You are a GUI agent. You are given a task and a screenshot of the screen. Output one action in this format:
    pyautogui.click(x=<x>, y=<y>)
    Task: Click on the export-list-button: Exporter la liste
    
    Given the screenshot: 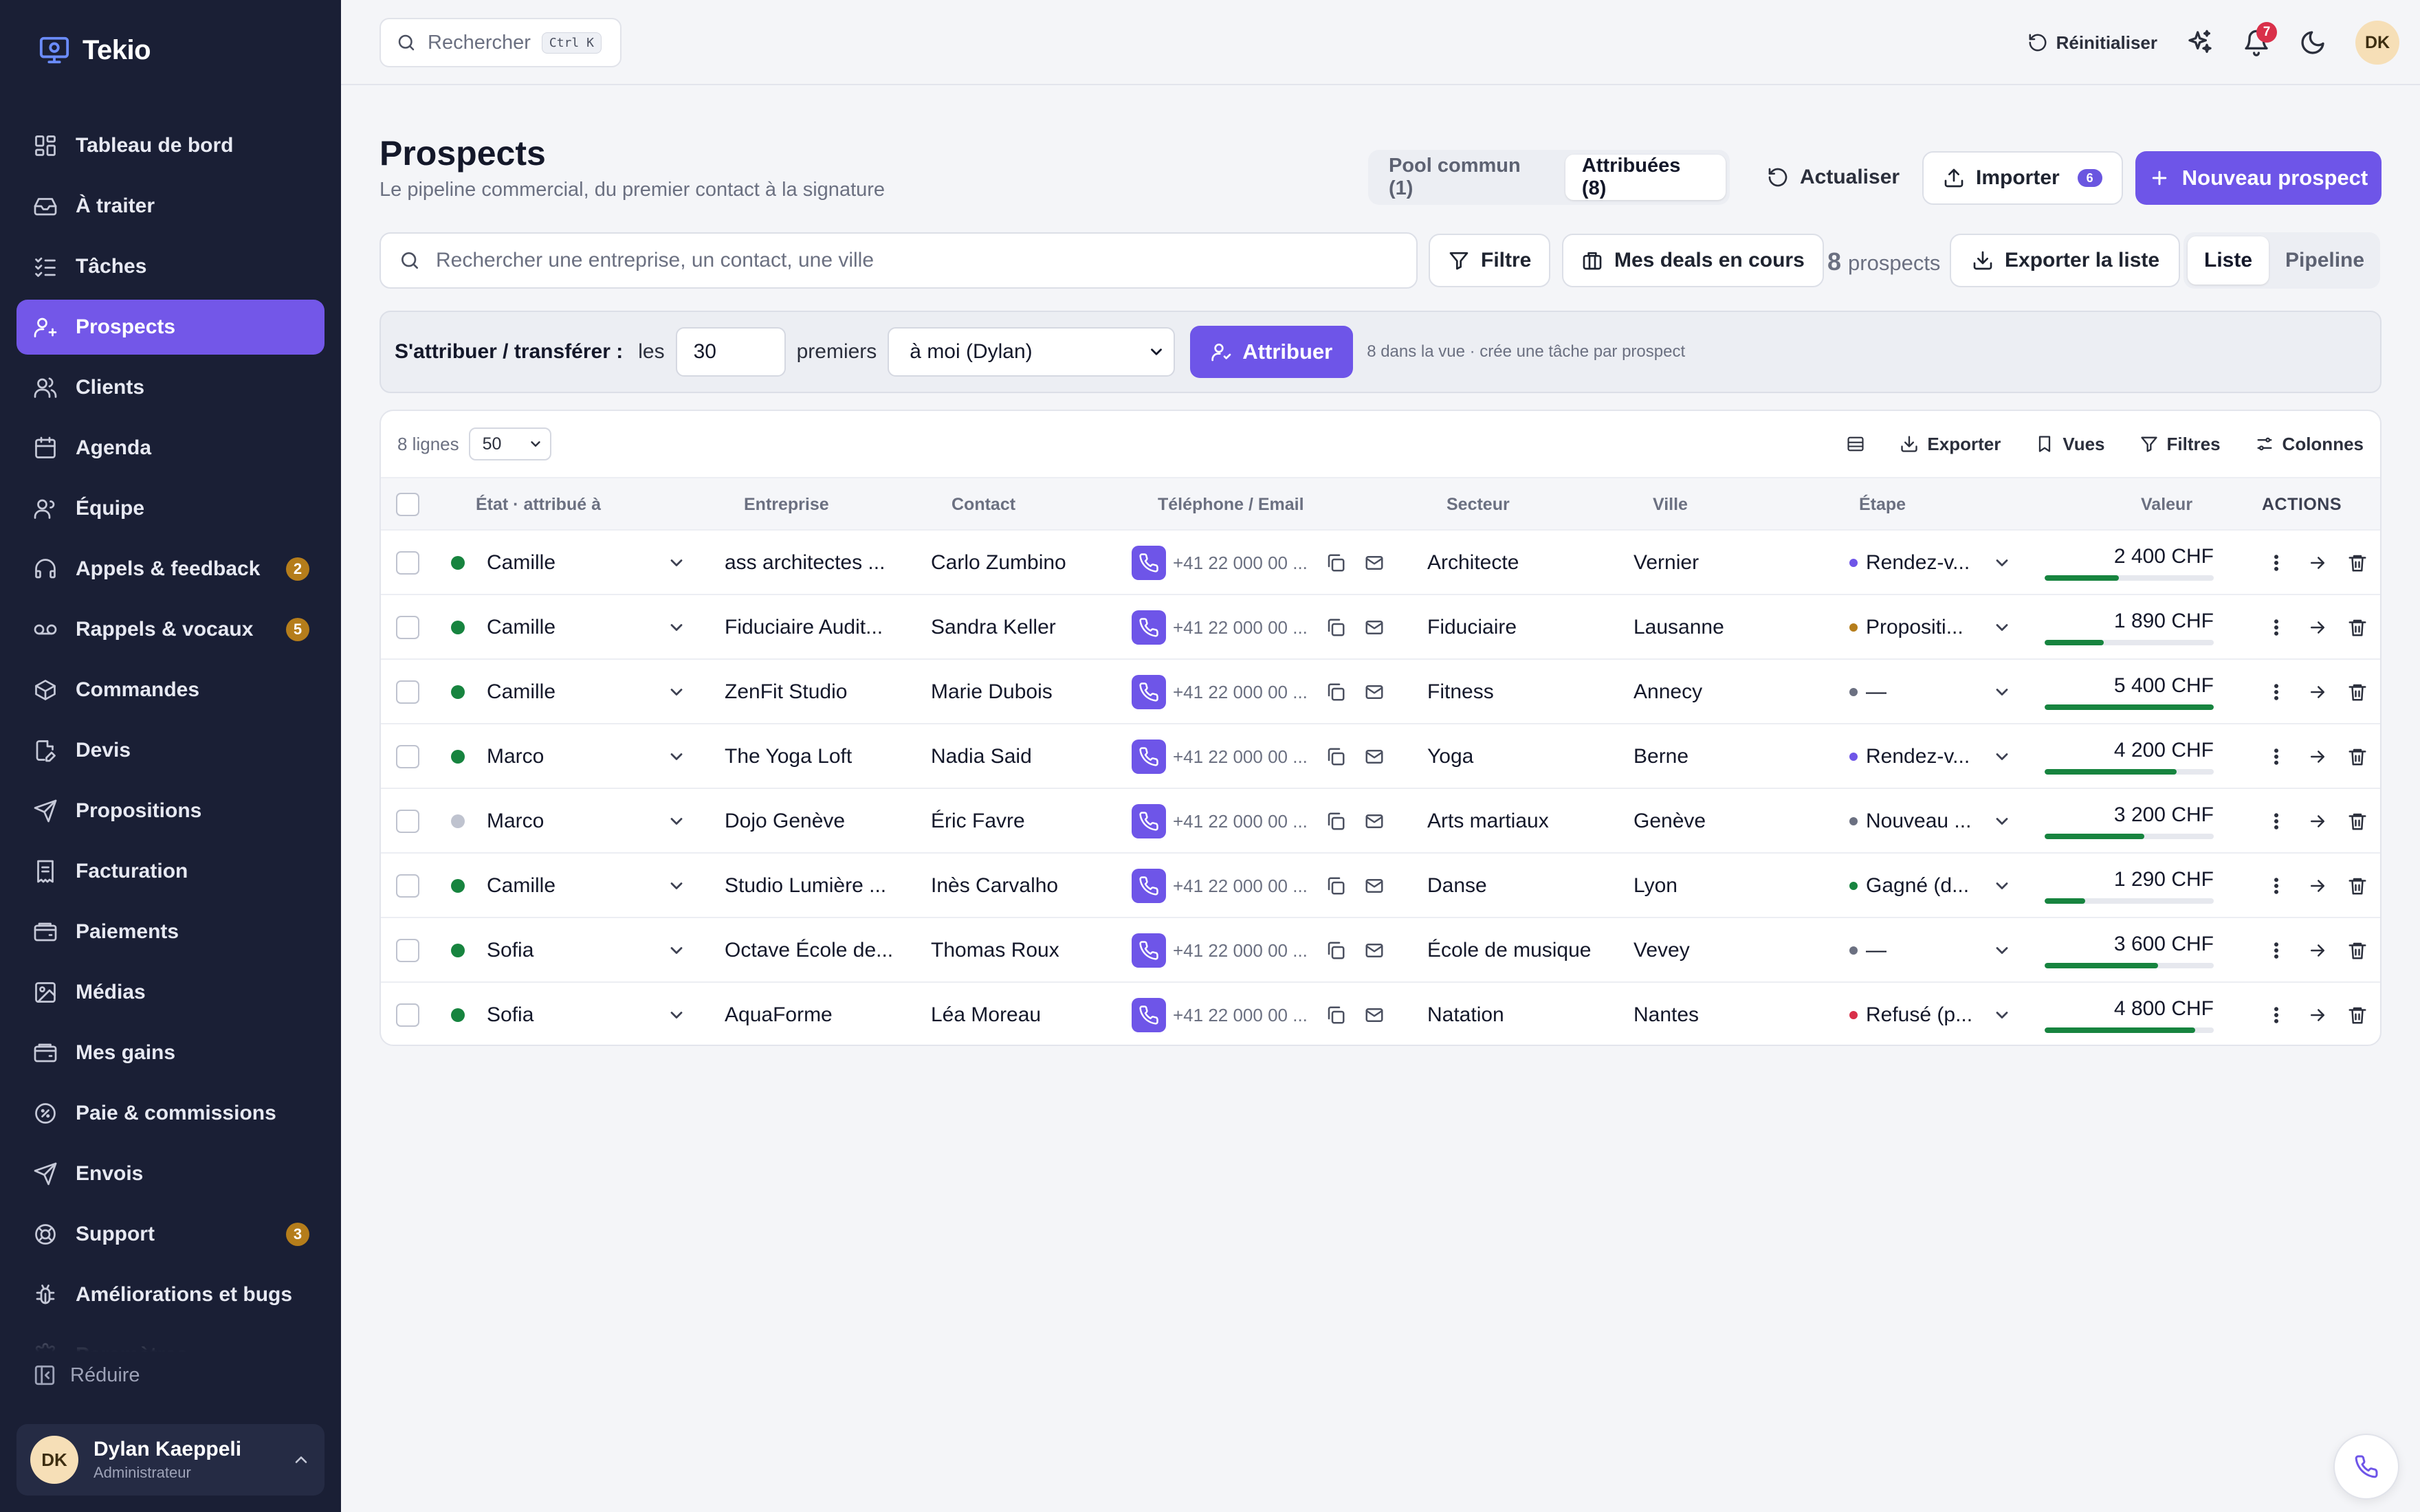 What is the action you would take?
    pyautogui.click(x=2065, y=260)
    